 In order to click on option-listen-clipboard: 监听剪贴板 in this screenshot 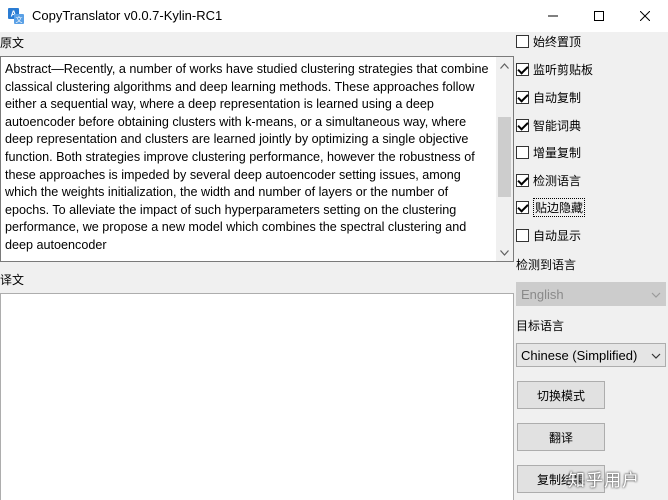, I will do `click(554, 69)`.